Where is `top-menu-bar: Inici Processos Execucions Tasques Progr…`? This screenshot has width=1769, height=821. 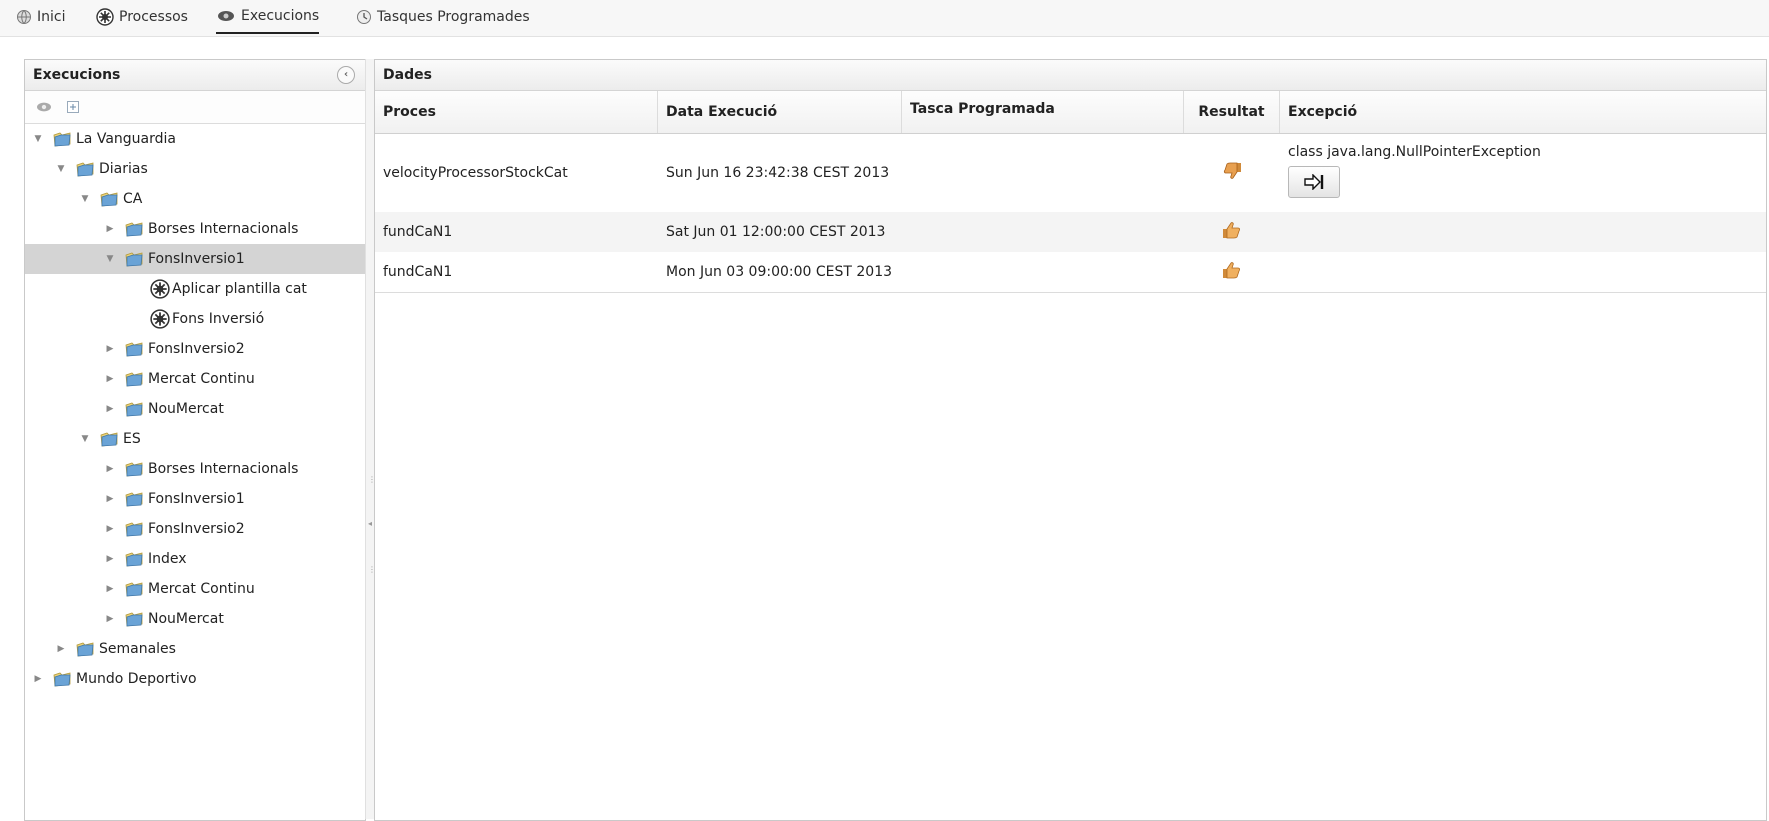 top-menu-bar: Inici Processos Execucions Tasques Progr… is located at coordinates (884, 18).